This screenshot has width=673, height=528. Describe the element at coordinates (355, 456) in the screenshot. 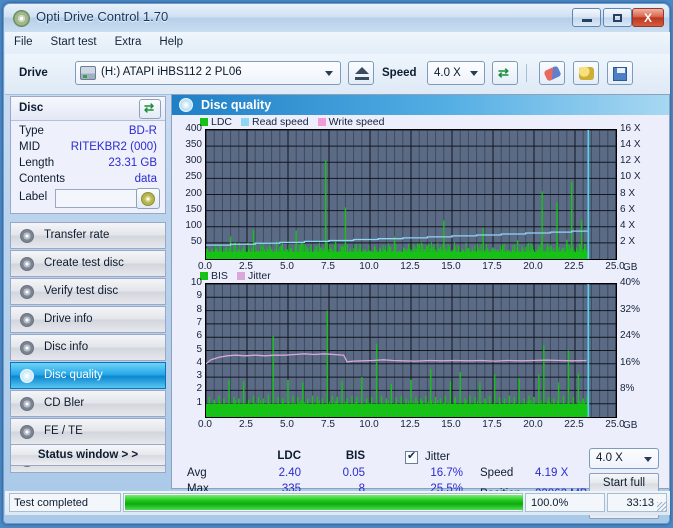

I see `stats-col-bis: BIS` at that location.